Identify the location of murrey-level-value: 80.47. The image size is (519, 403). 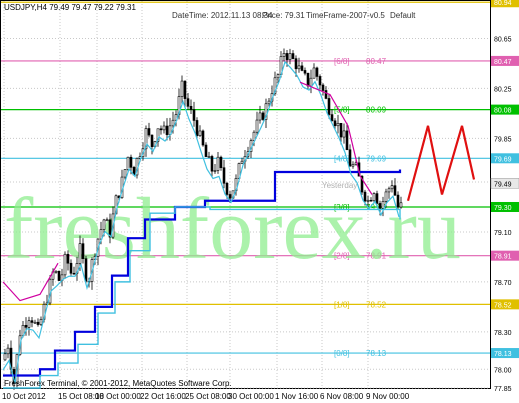
(376, 61).